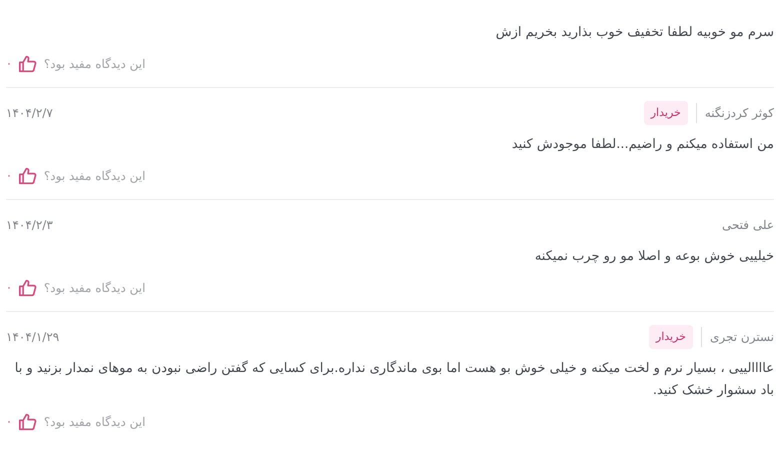 Image resolution: width=780 pixels, height=470 pixels. I want to click on reviewer-name: کوثر کردزنگنه, so click(739, 113).